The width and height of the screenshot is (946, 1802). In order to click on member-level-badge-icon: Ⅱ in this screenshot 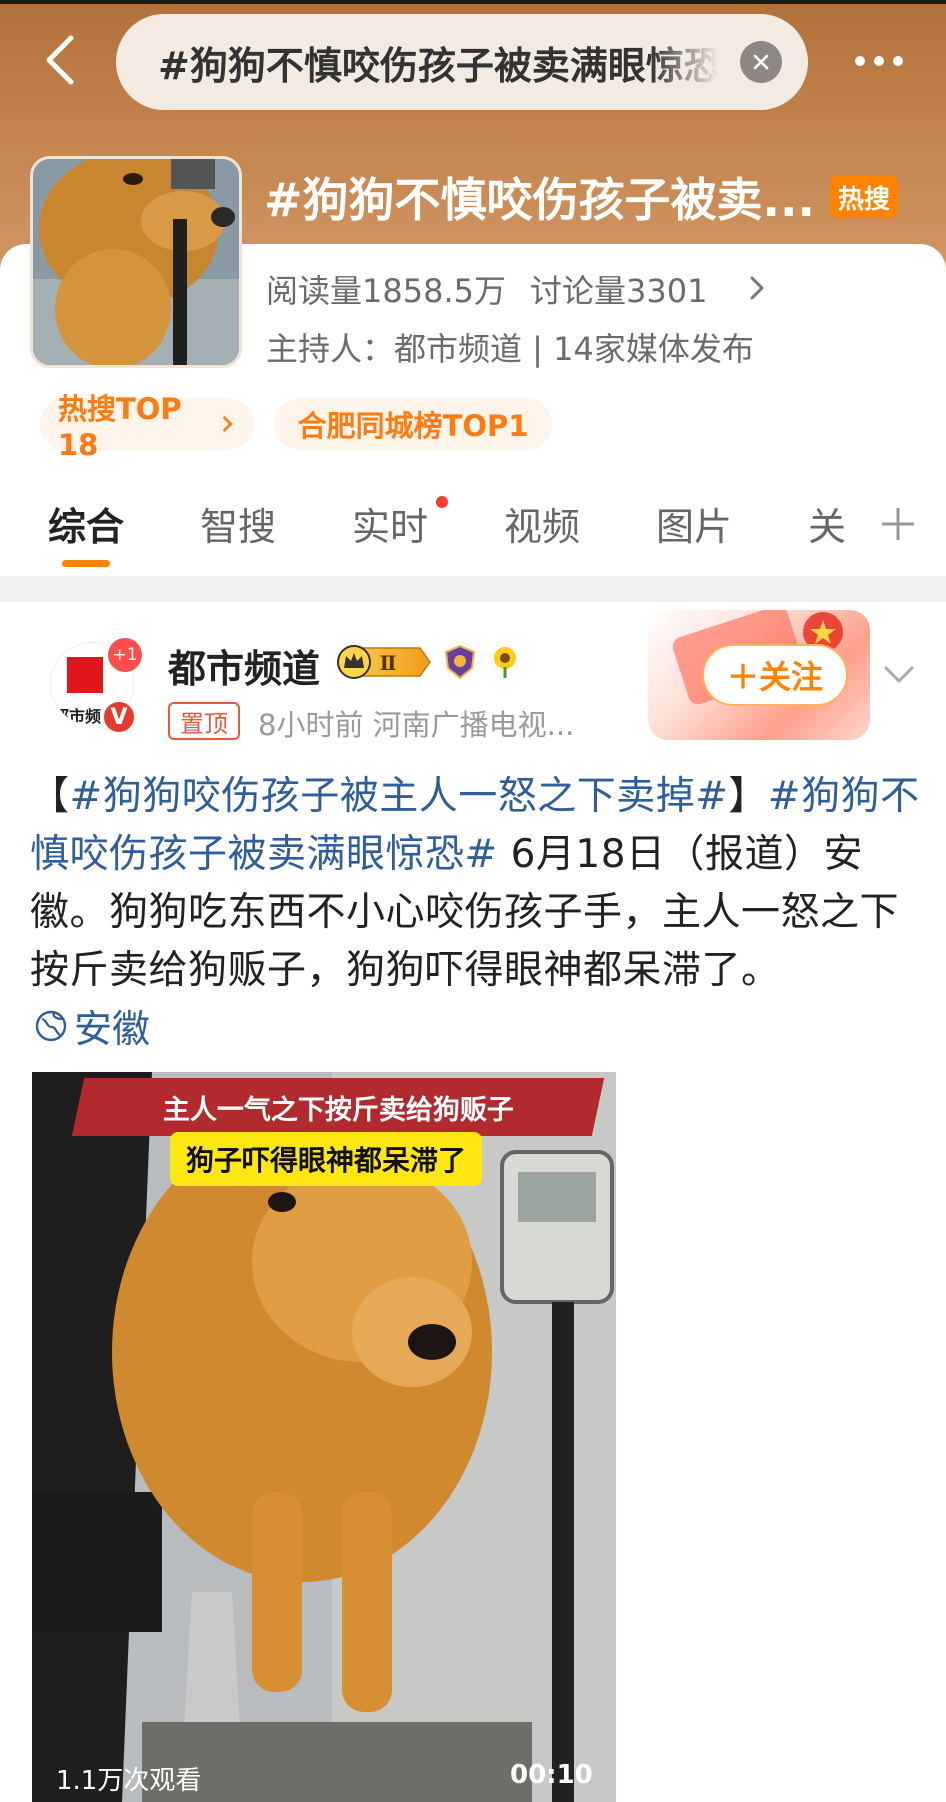, I will do `click(384, 662)`.